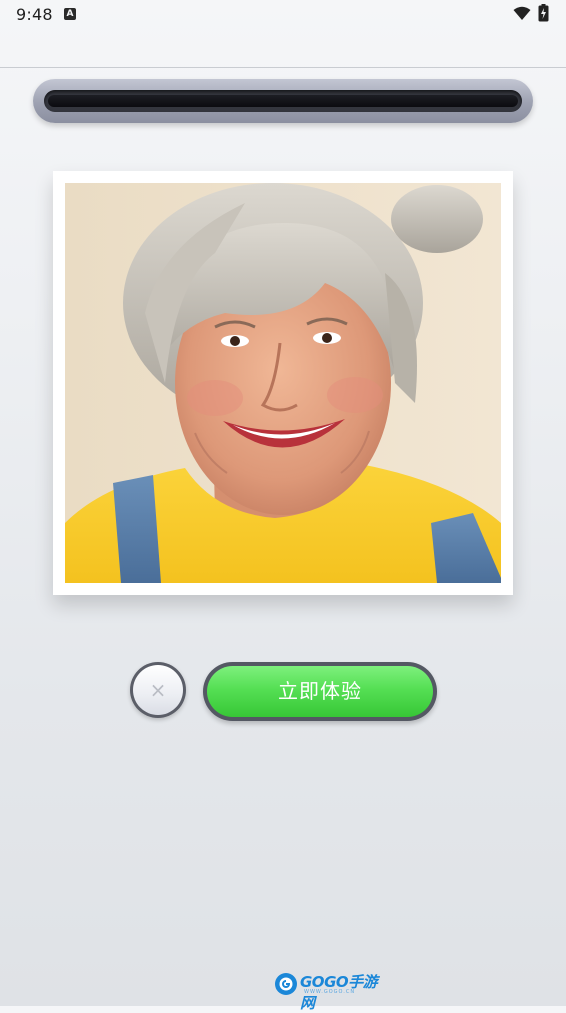 This screenshot has width=566, height=1013. Describe the element at coordinates (283, 67) in the screenshot. I see `header-divider` at that location.